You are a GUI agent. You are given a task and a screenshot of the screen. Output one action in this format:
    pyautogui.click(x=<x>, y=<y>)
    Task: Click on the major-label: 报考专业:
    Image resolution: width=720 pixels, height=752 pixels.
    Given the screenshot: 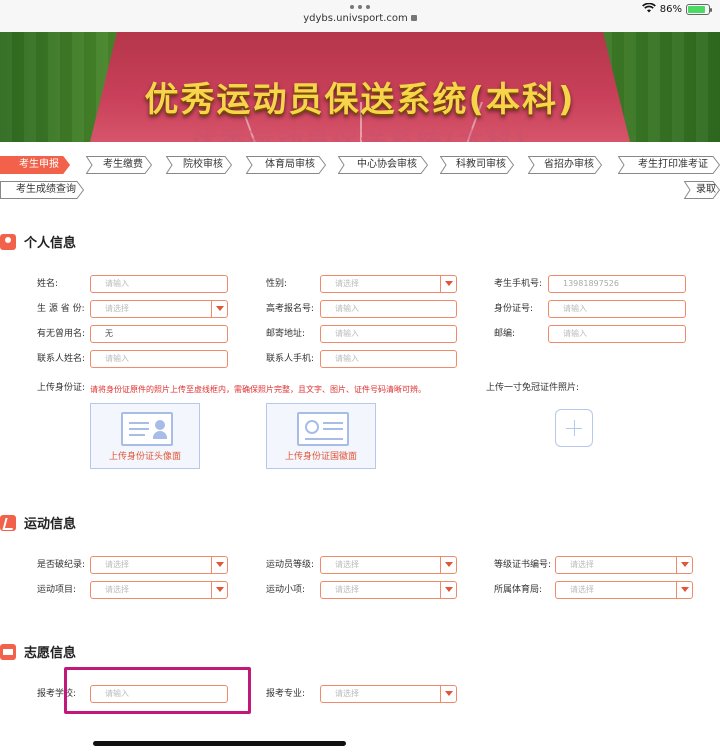 What is the action you would take?
    pyautogui.click(x=286, y=694)
    